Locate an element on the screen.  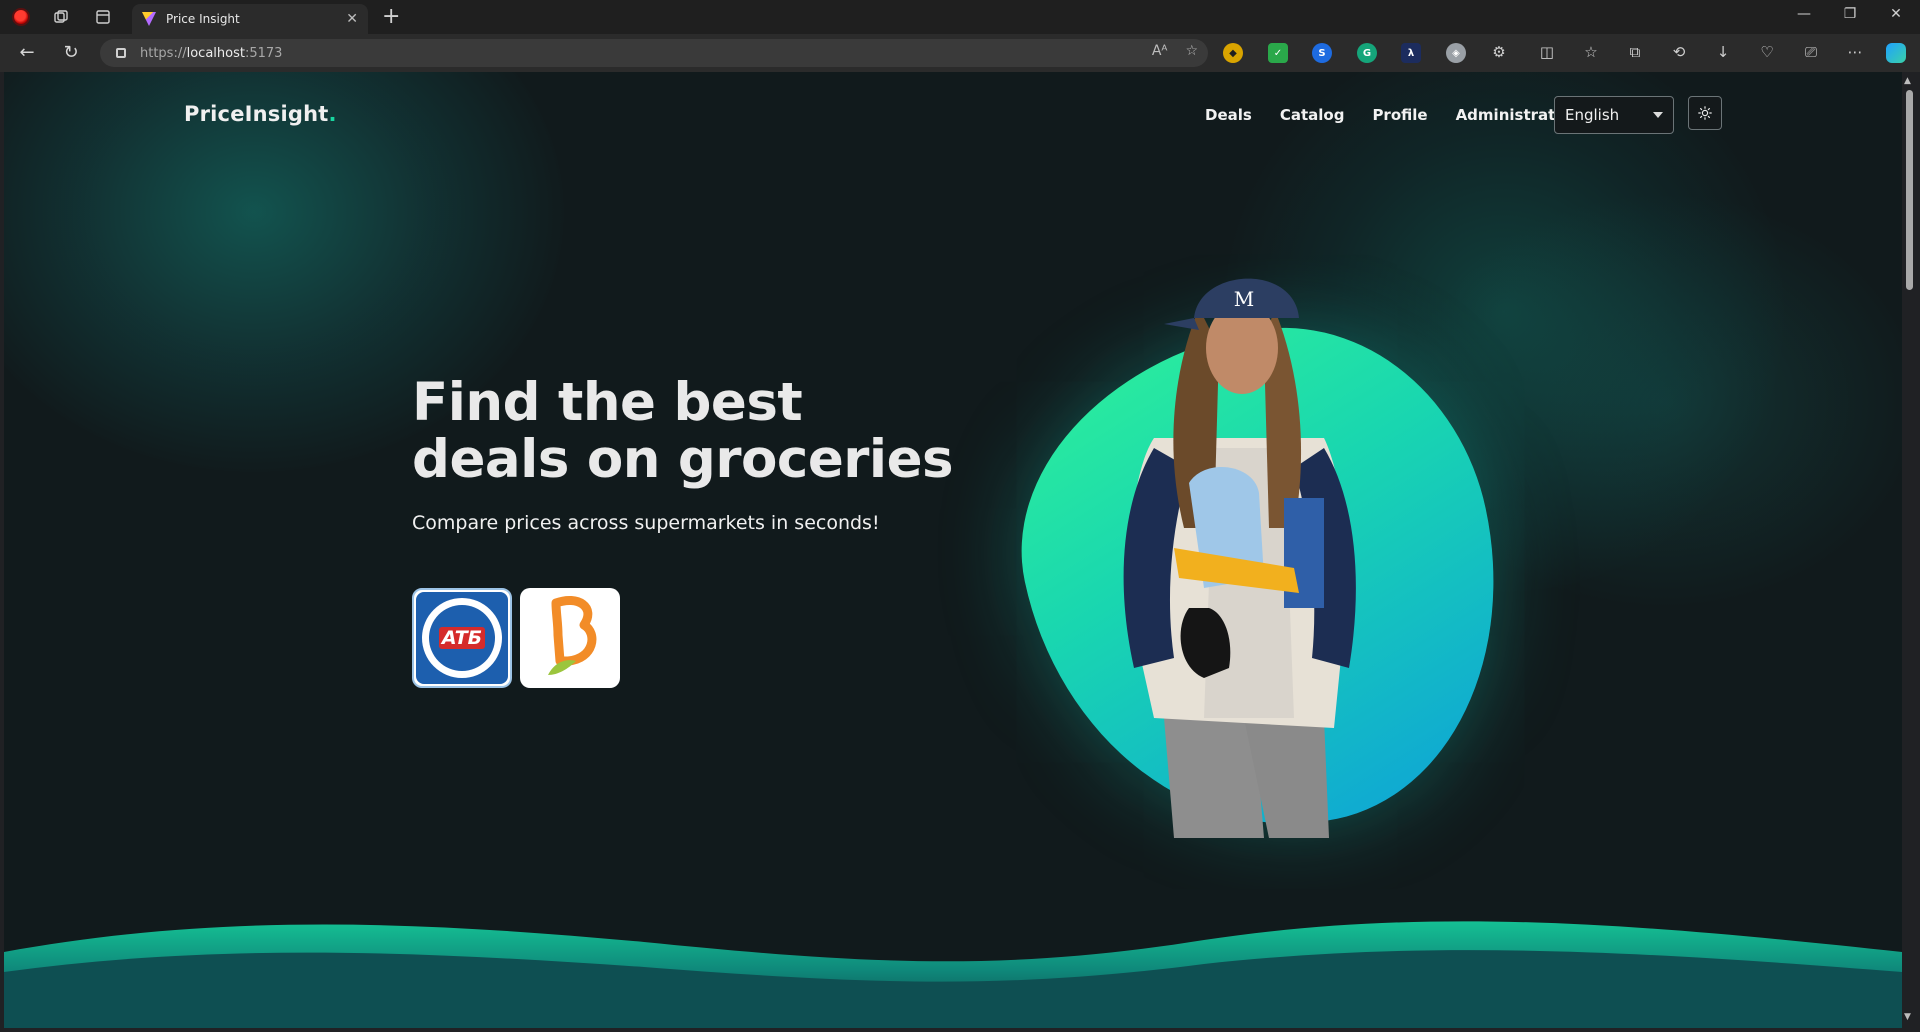
collections-icon: ⧉ is located at coordinates (1635, 52).